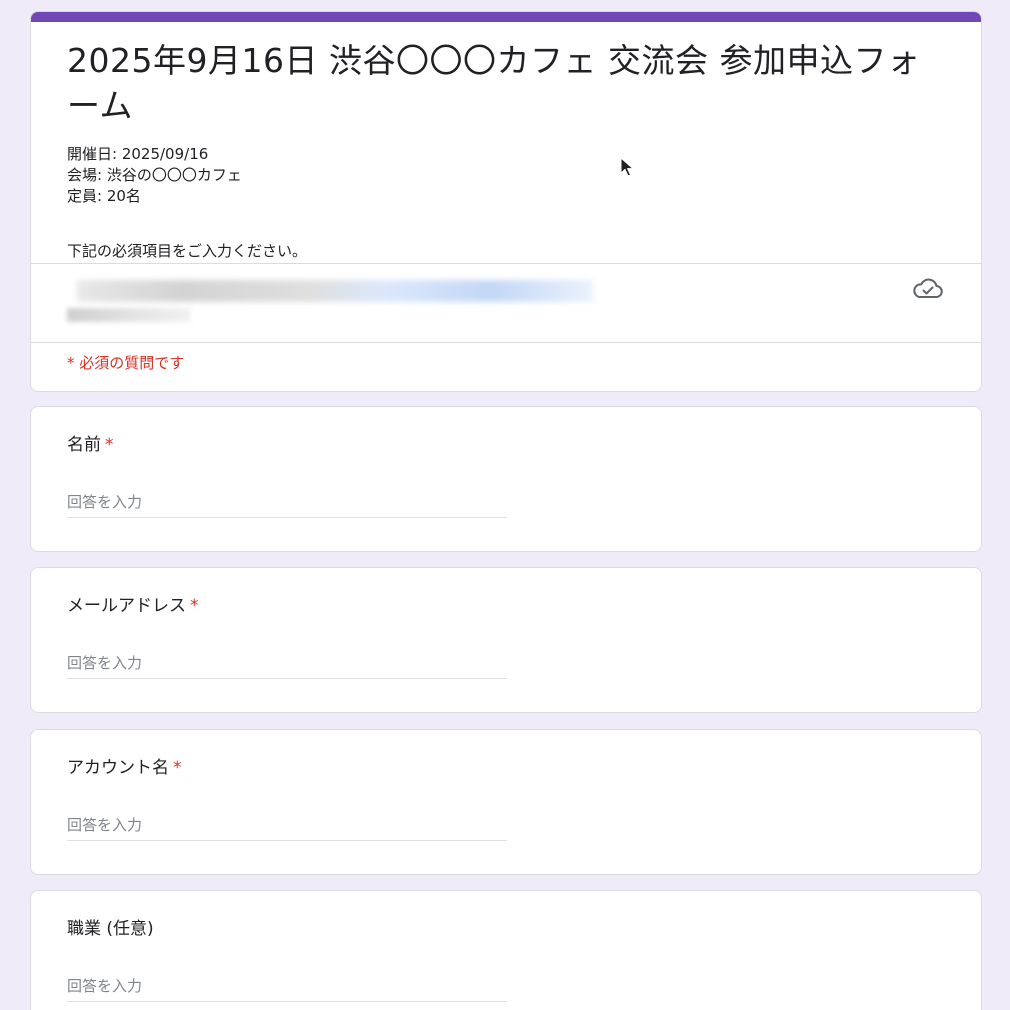 Image resolution: width=1010 pixels, height=1010 pixels. I want to click on description-date: 開催日: 2025/09/16, so click(138, 154).